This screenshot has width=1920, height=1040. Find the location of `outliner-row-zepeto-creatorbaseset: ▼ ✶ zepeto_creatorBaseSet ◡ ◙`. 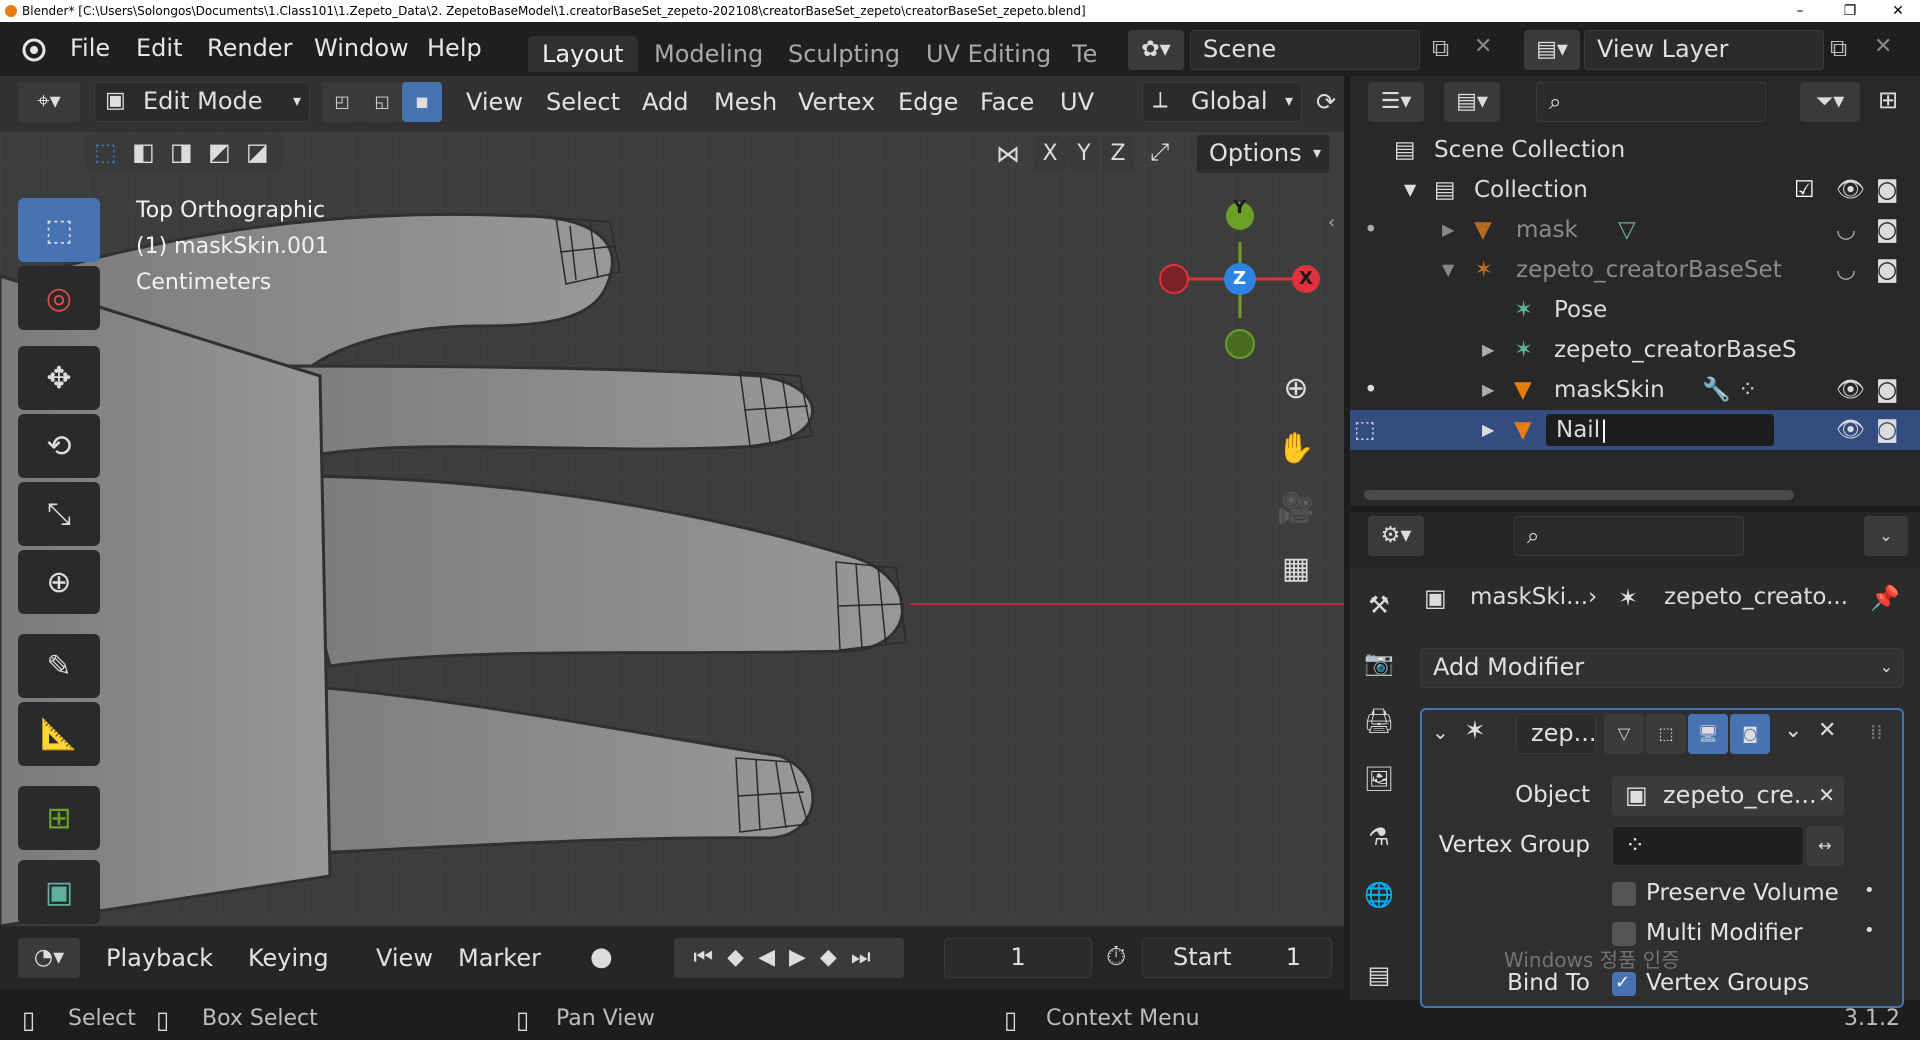

outliner-row-zepeto-creatorbaseset: ▼ ✶ zepeto_creatorBaseSet ◡ ◙ is located at coordinates (1635, 270).